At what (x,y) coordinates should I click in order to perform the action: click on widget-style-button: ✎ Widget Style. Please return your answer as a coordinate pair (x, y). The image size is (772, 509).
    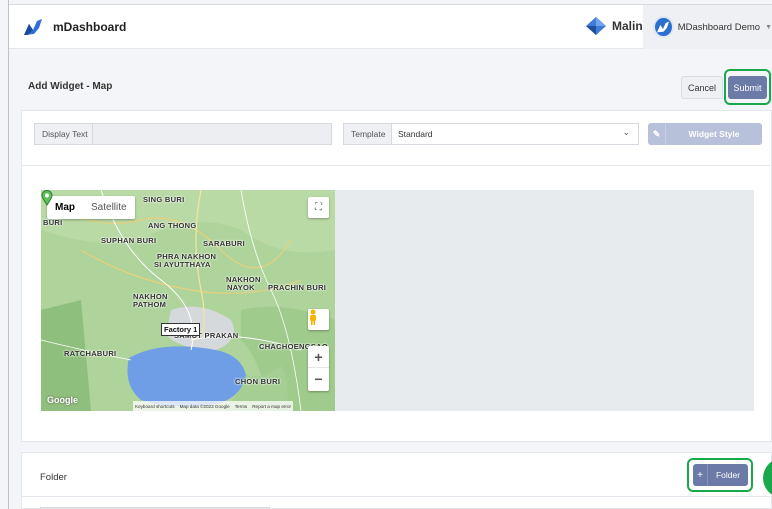
    Looking at the image, I should click on (705, 134).